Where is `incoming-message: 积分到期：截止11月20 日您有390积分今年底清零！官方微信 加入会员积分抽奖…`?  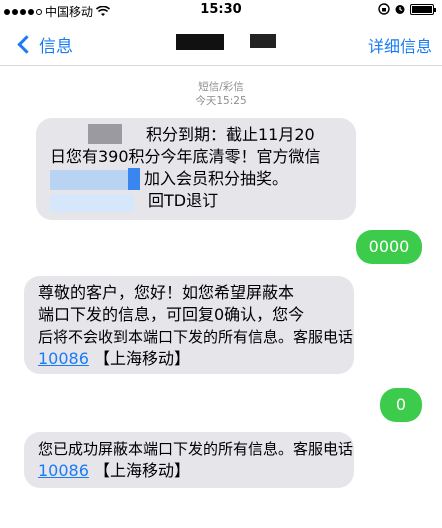
incoming-message: 积分到期：截止11月20 日您有390积分今年底清零！官方微信 加入会员积分抽奖… is located at coordinates (196, 169).